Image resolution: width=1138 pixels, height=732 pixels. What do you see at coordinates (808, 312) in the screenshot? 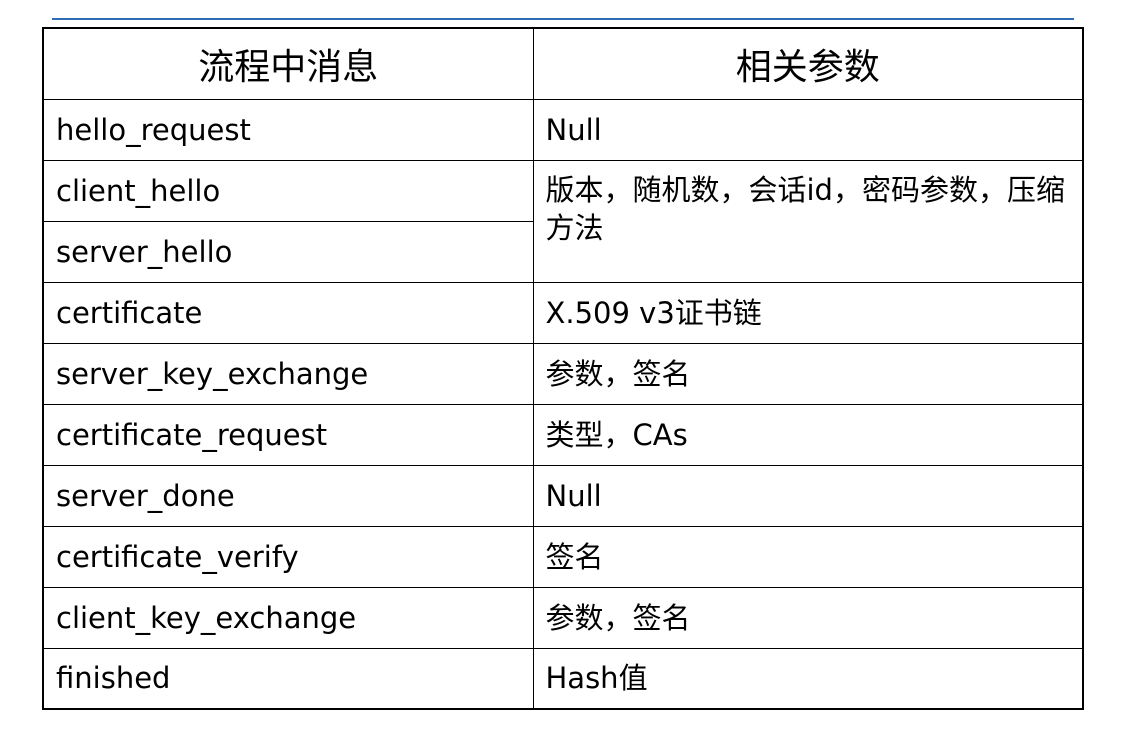
I see `params-cell: X.509 v3证书链` at bounding box center [808, 312].